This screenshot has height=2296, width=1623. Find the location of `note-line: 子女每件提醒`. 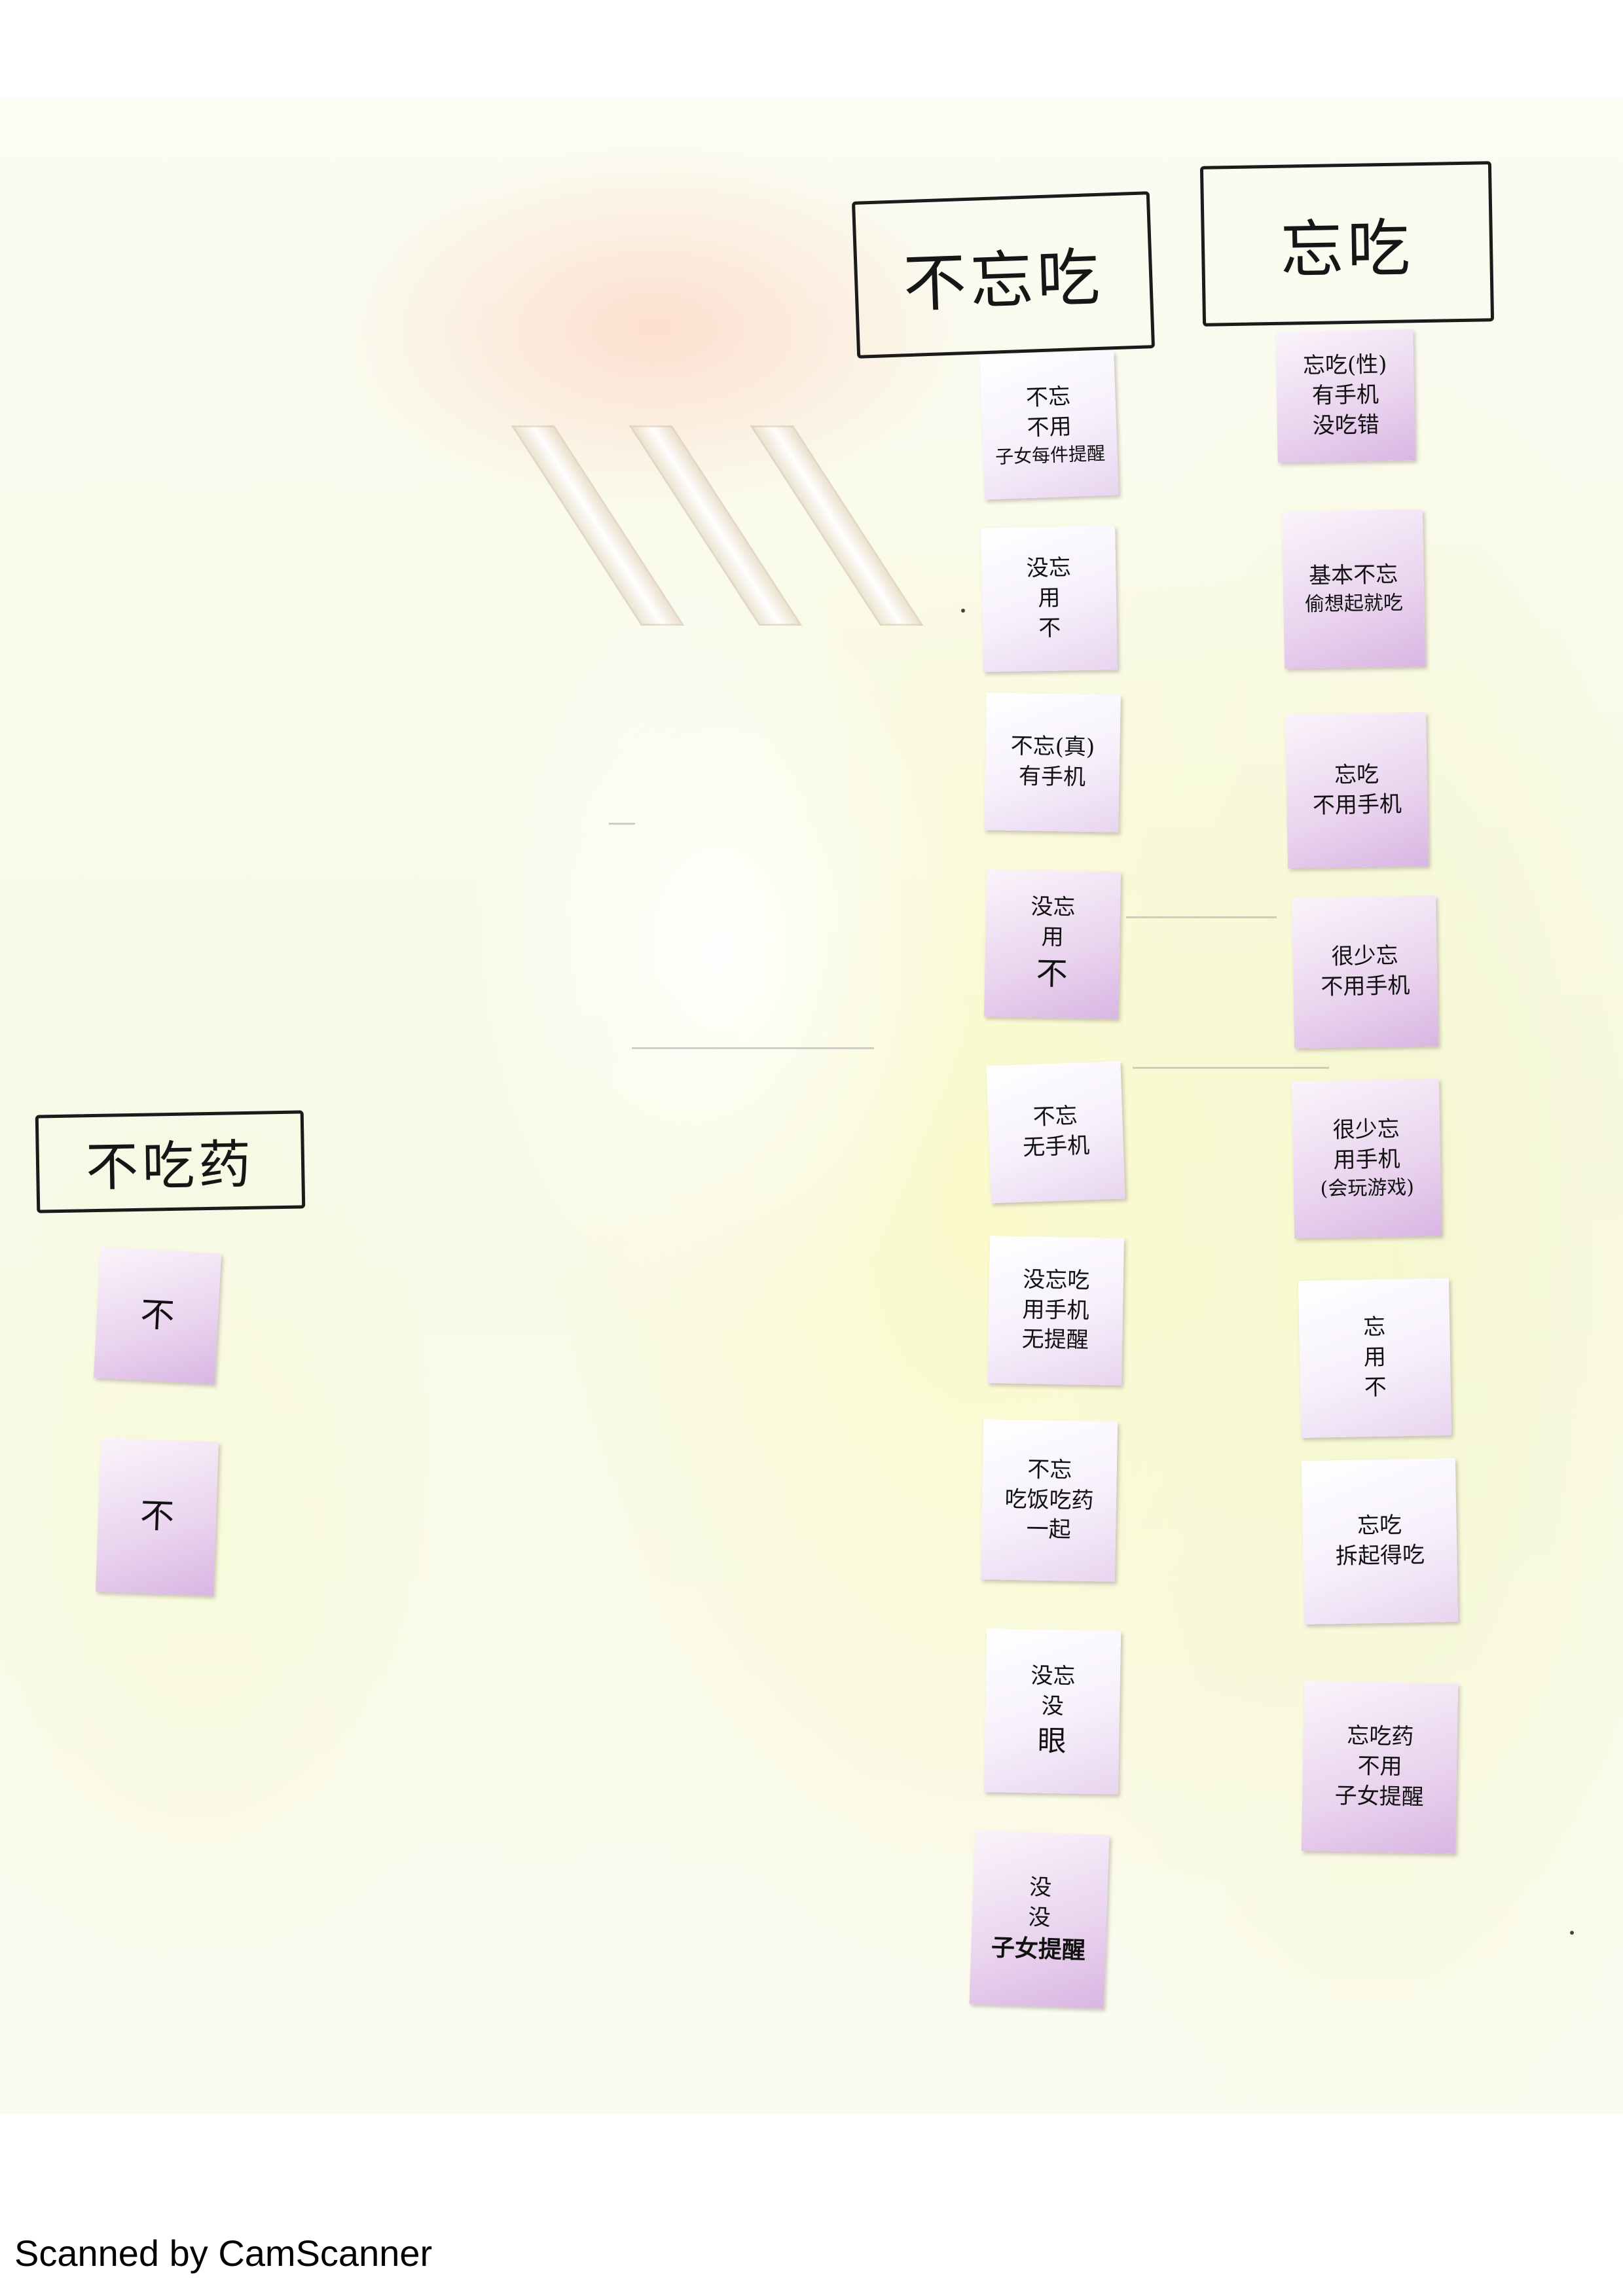

note-line: 子女每件提醒 is located at coordinates (1050, 455).